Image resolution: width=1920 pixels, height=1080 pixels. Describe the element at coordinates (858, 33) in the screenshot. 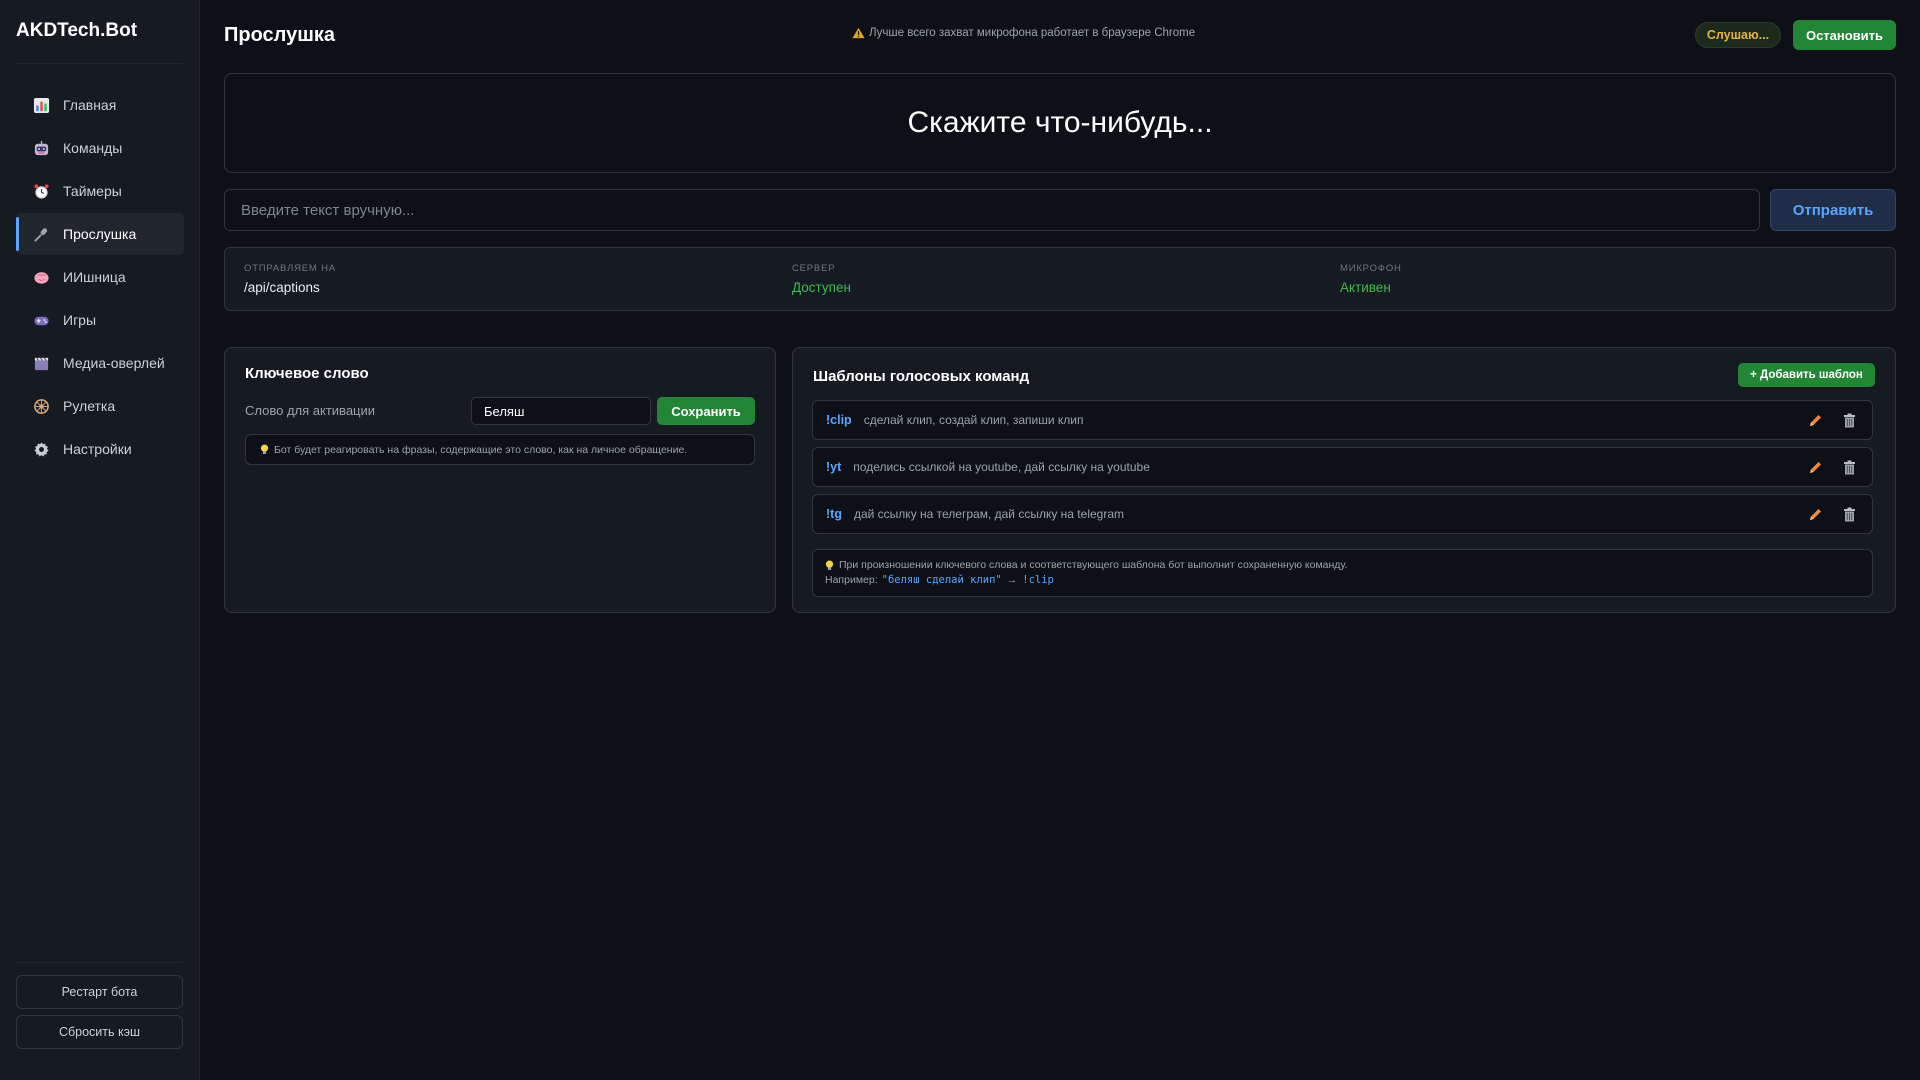

I see `warning-icon` at that location.